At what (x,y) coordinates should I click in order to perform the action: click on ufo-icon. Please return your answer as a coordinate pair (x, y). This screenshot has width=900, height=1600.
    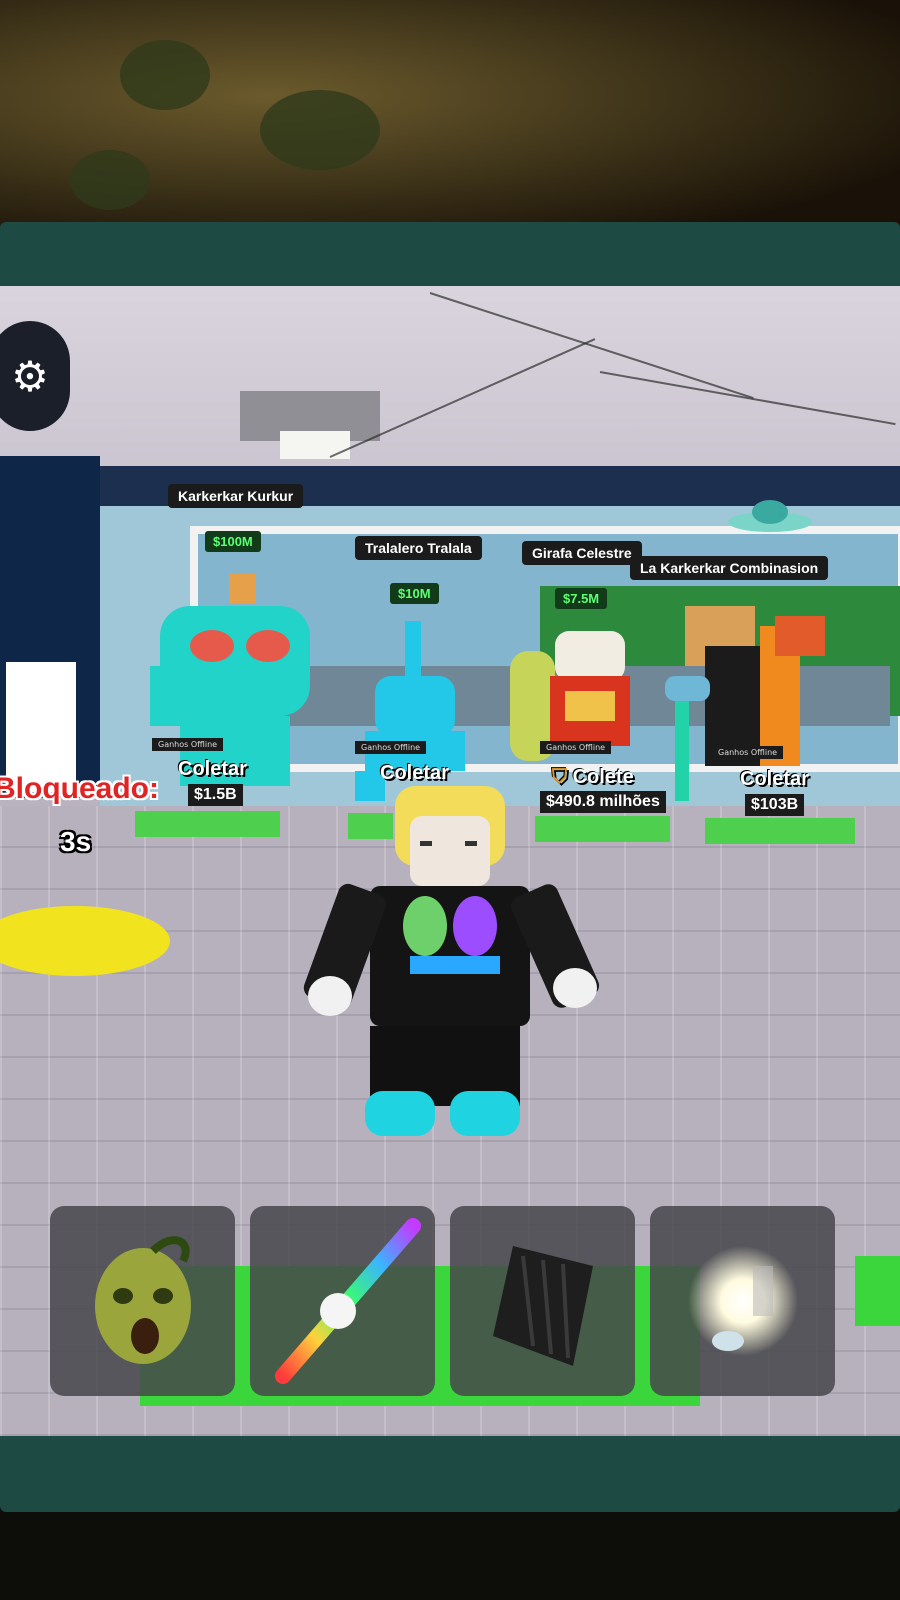
    Looking at the image, I should click on (770, 516).